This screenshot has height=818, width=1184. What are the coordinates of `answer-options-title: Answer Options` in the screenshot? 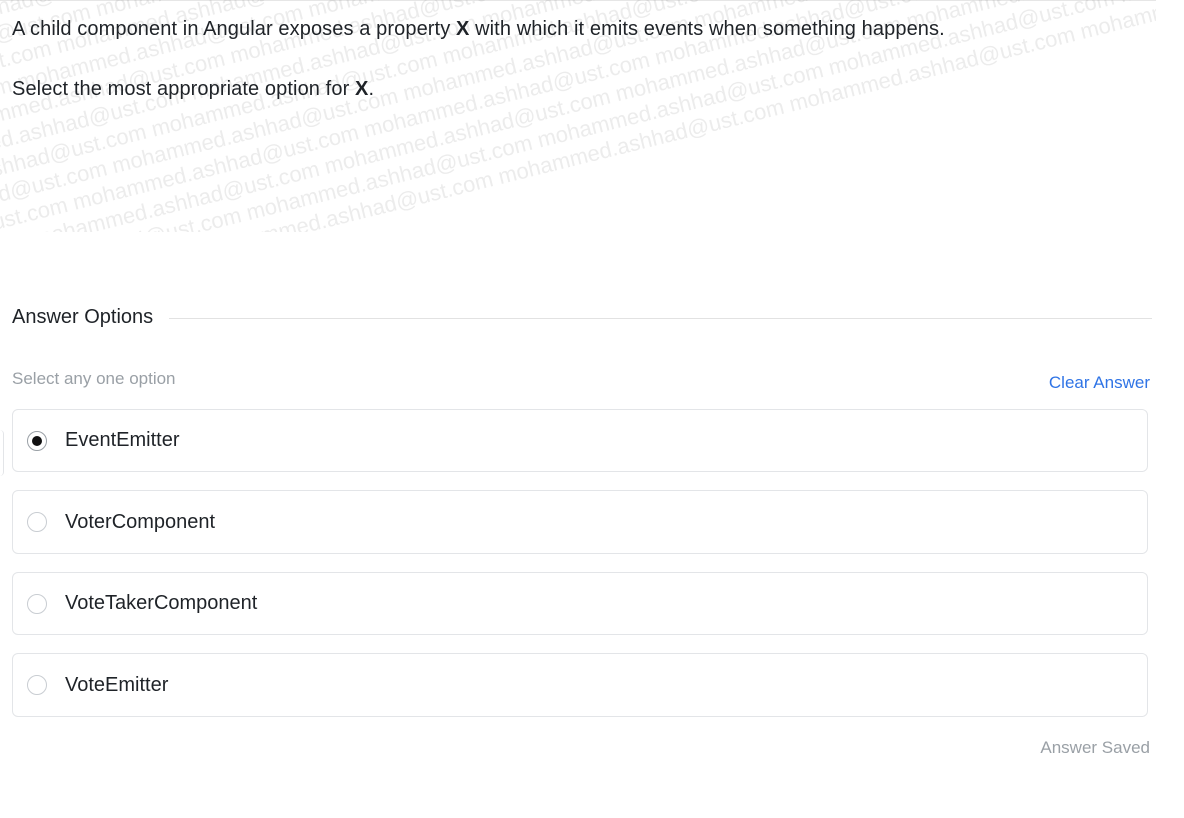 It's located at (83, 317).